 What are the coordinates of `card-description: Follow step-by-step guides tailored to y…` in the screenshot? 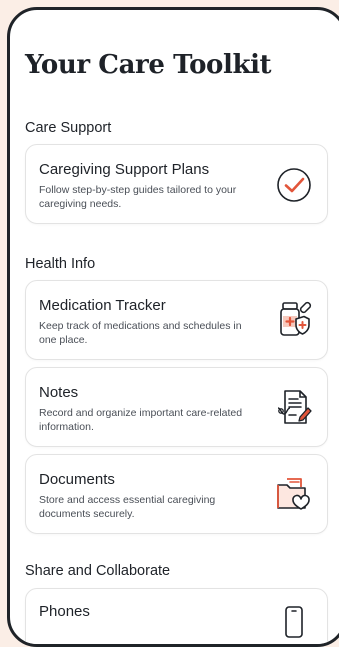 It's located at (138, 197).